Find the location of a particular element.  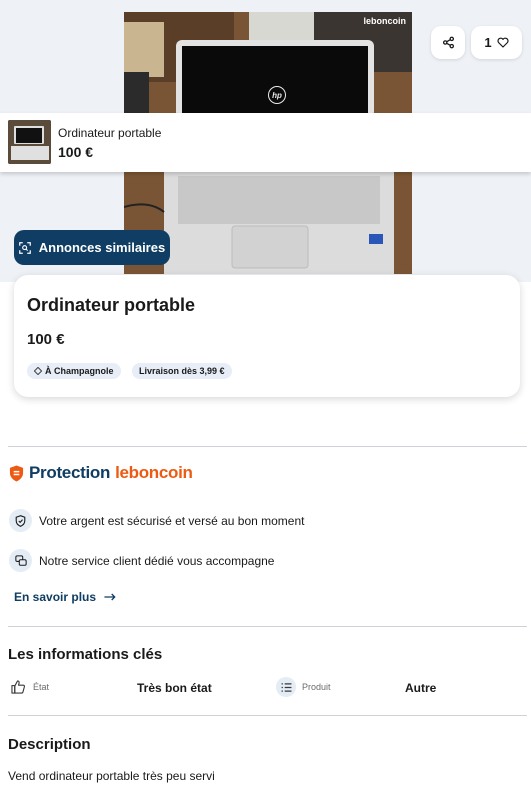

location-text: À Champagnole is located at coordinates (79, 371).